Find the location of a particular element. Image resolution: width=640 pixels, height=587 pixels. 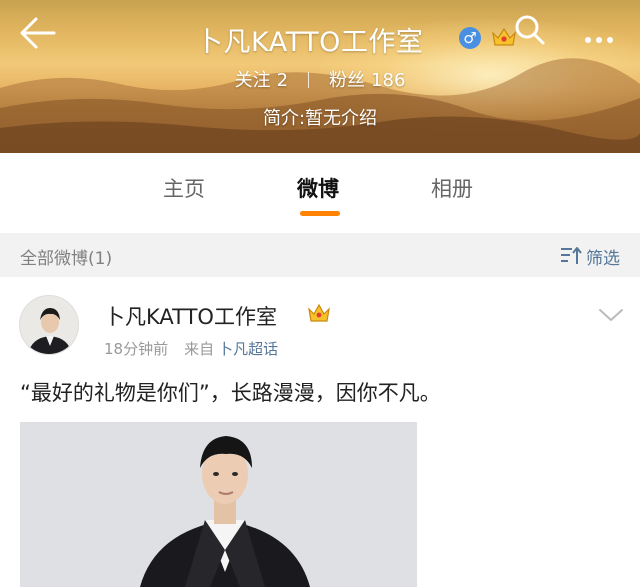

search-button is located at coordinates (530, 30).